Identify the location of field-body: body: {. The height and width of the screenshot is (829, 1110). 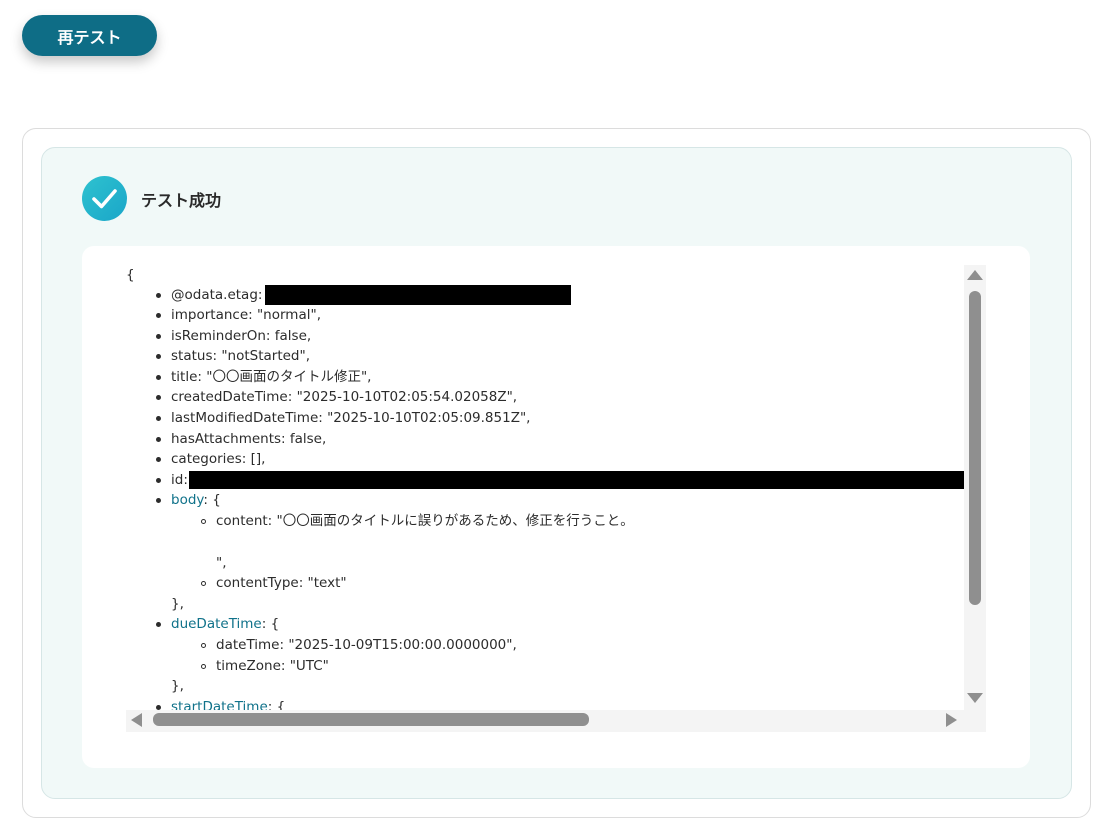
(196, 500).